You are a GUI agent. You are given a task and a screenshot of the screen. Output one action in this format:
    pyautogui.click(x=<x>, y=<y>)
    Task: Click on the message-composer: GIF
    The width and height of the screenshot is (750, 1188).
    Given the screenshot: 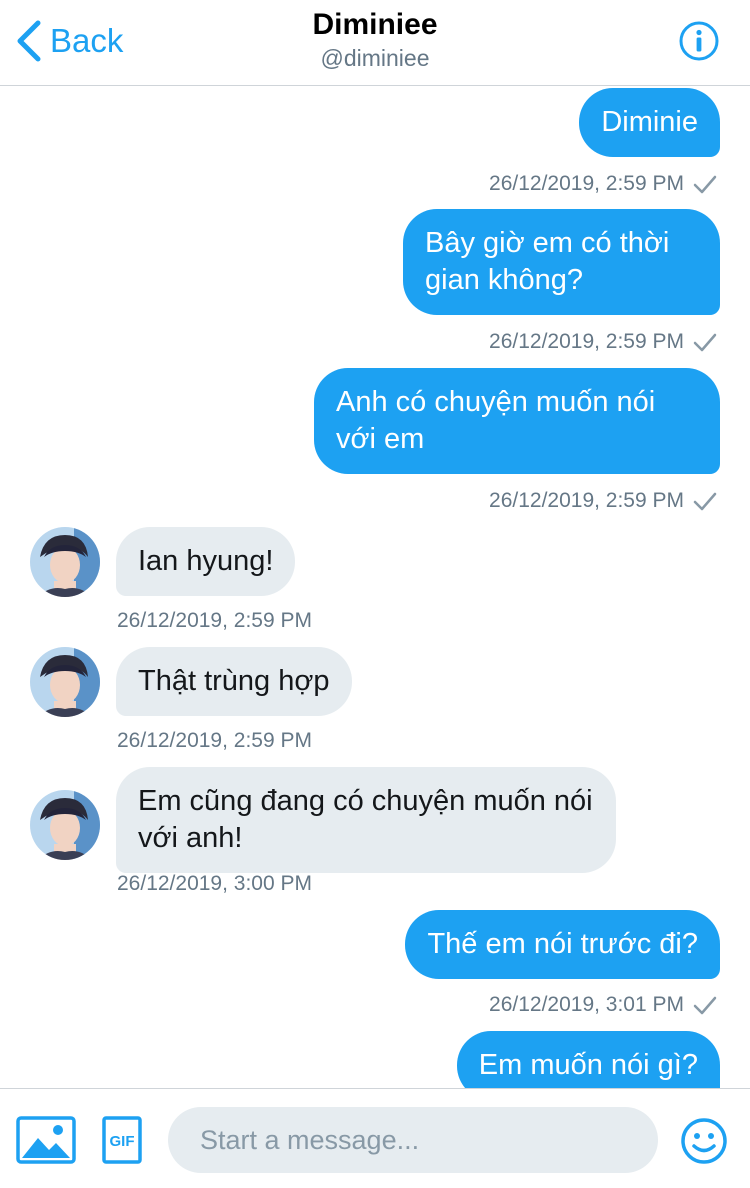 What is the action you would take?
    pyautogui.click(x=375, y=1138)
    